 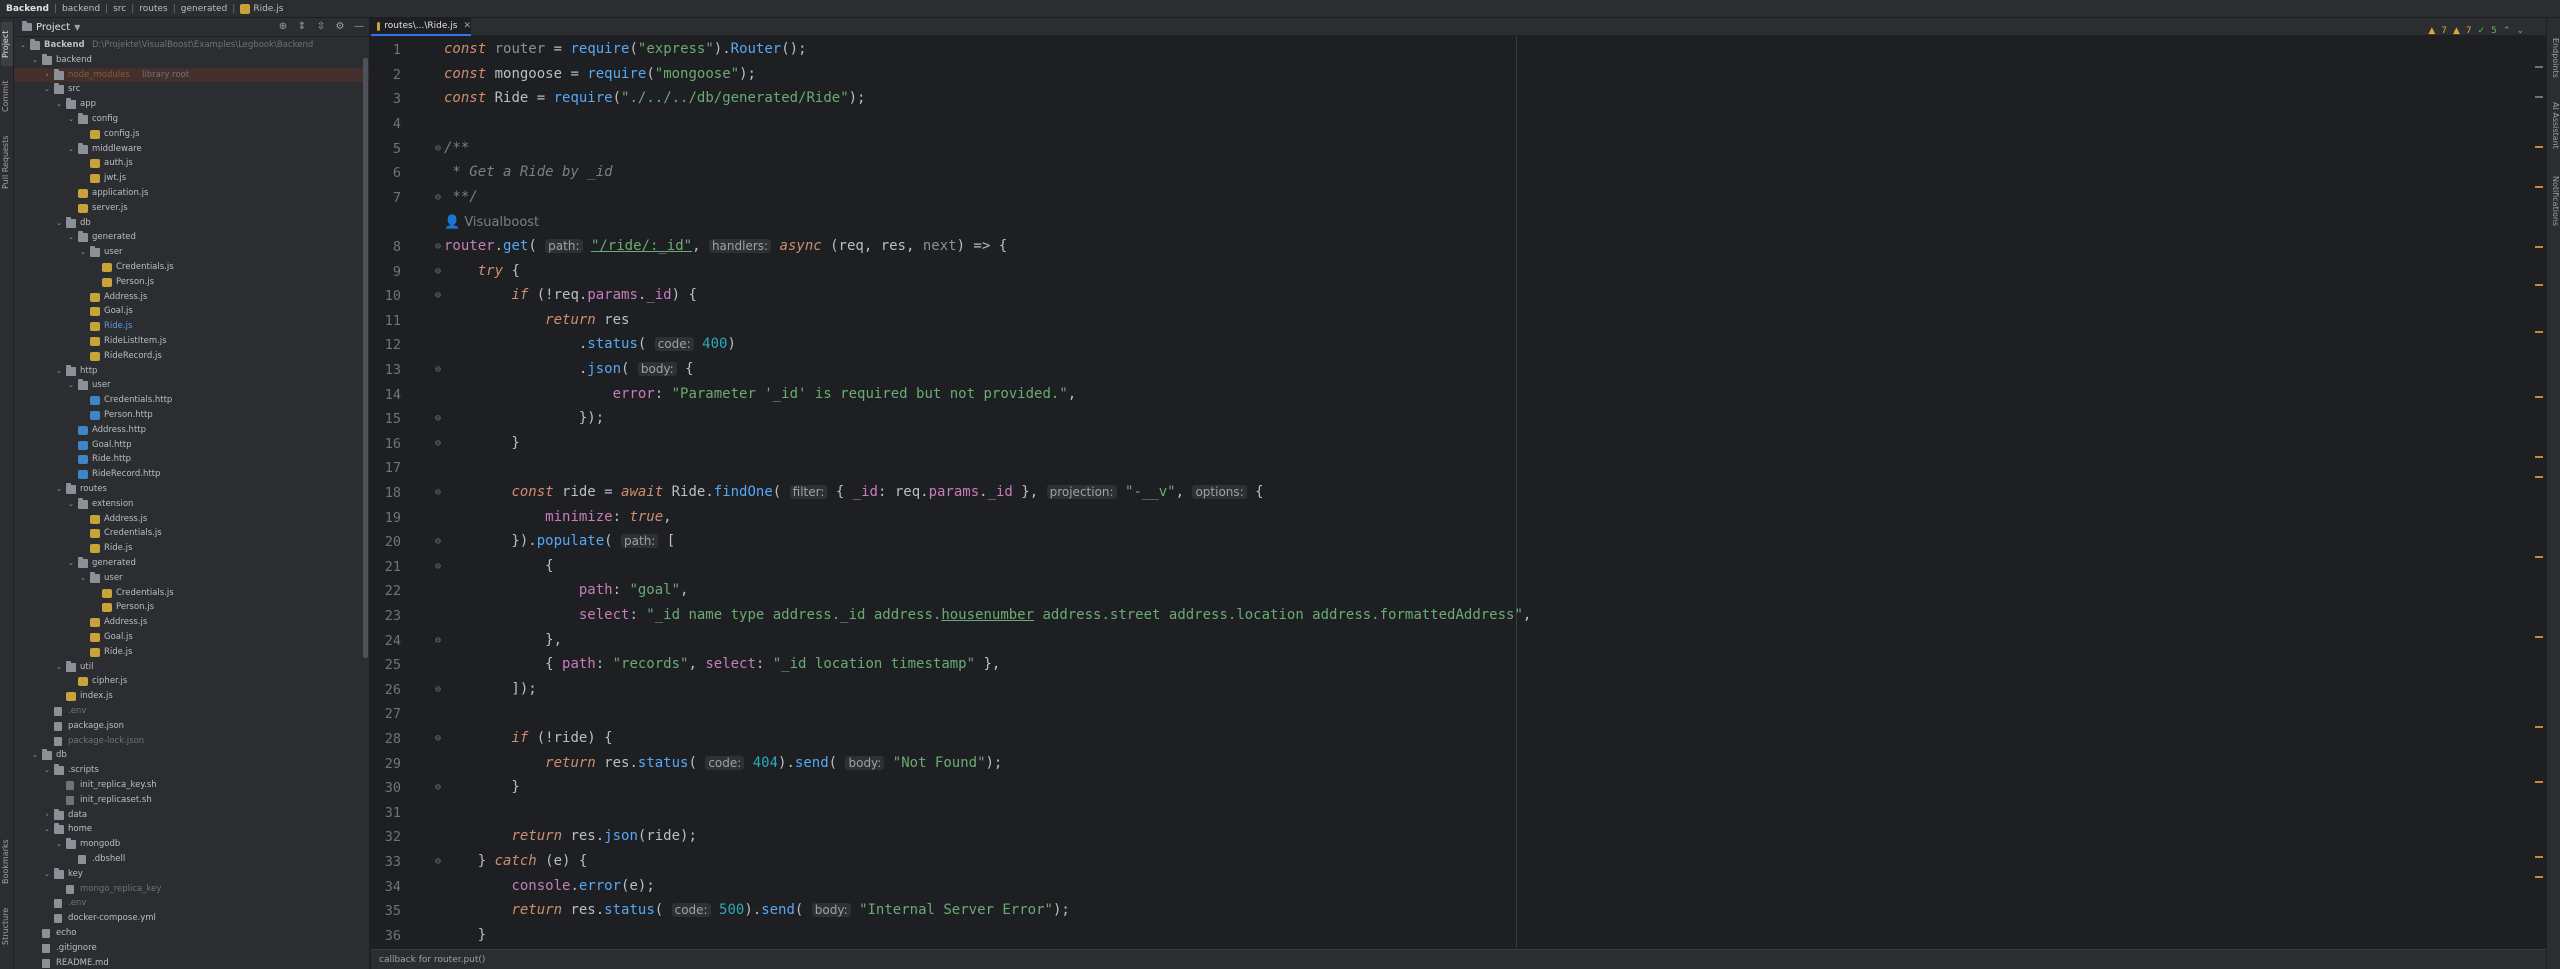 I want to click on tree-folder: ⌄ mongodb, so click(x=191, y=844).